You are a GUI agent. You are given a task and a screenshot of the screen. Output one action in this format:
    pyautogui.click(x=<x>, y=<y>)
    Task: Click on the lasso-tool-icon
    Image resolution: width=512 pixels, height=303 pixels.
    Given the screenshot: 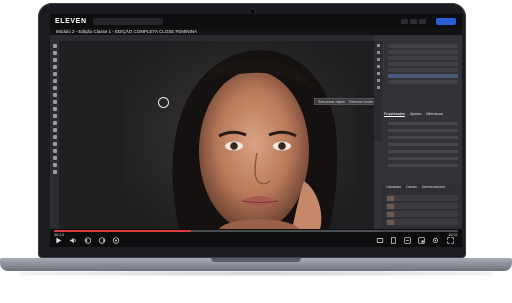 What is the action you would take?
    pyautogui.click(x=54, y=60)
    